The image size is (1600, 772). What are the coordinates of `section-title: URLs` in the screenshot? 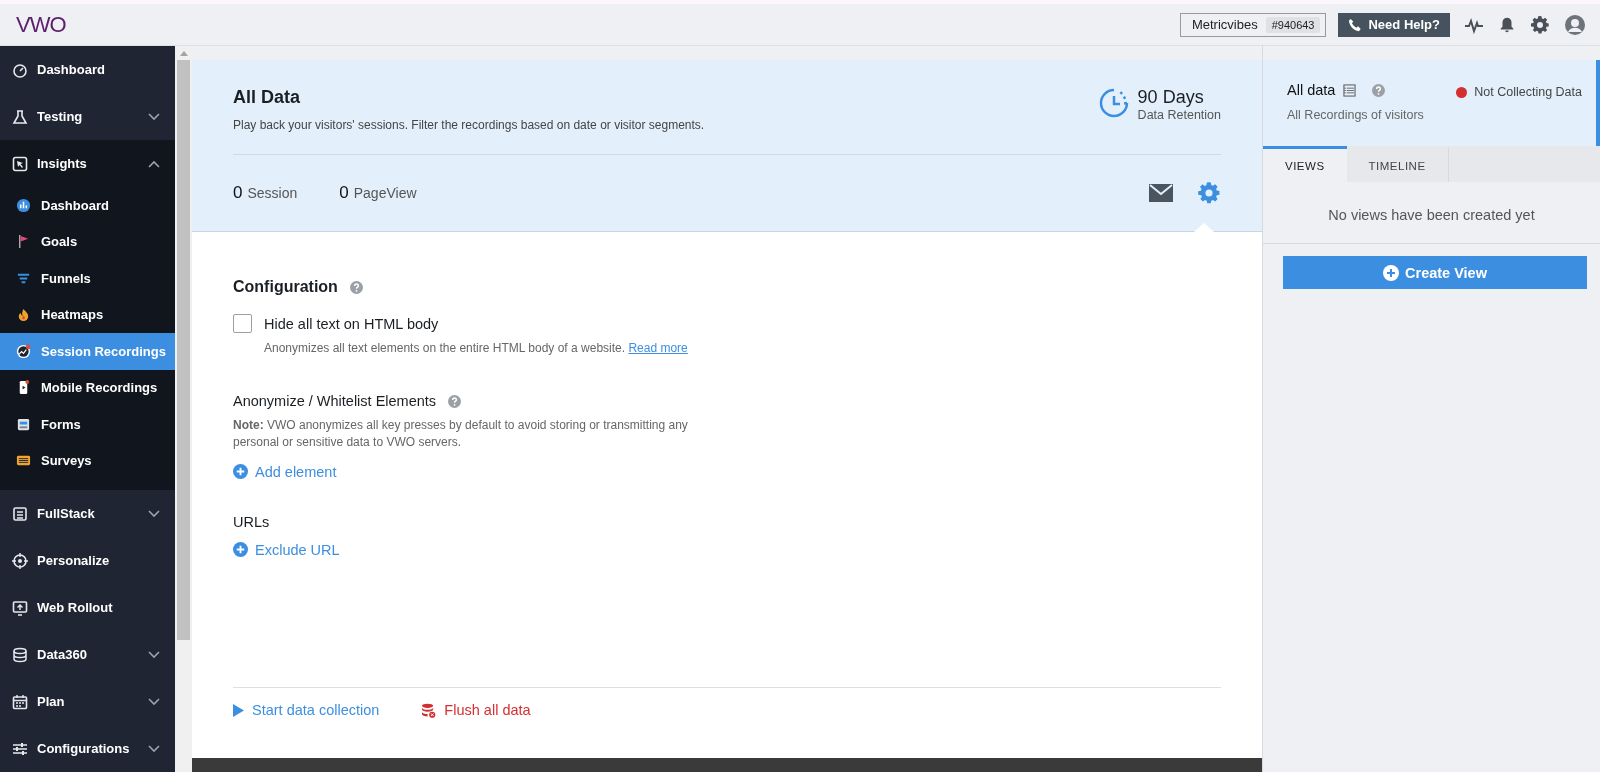 It's located at (251, 521).